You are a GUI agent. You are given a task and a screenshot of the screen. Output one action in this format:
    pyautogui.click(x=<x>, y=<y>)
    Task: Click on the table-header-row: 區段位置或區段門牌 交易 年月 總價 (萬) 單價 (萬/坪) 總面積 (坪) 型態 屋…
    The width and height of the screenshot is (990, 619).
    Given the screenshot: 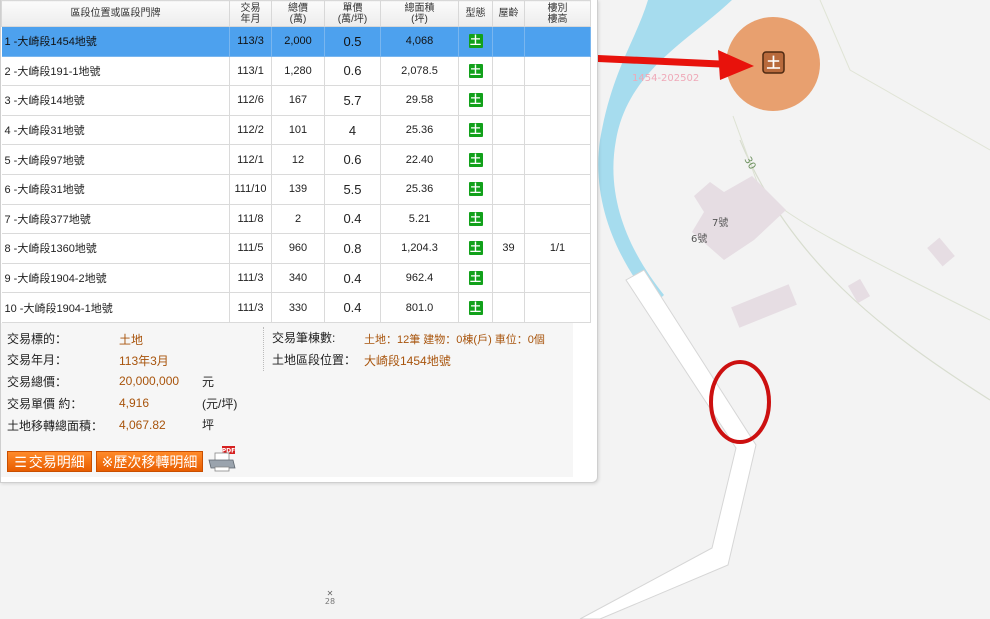 What is the action you would take?
    pyautogui.click(x=296, y=13)
    